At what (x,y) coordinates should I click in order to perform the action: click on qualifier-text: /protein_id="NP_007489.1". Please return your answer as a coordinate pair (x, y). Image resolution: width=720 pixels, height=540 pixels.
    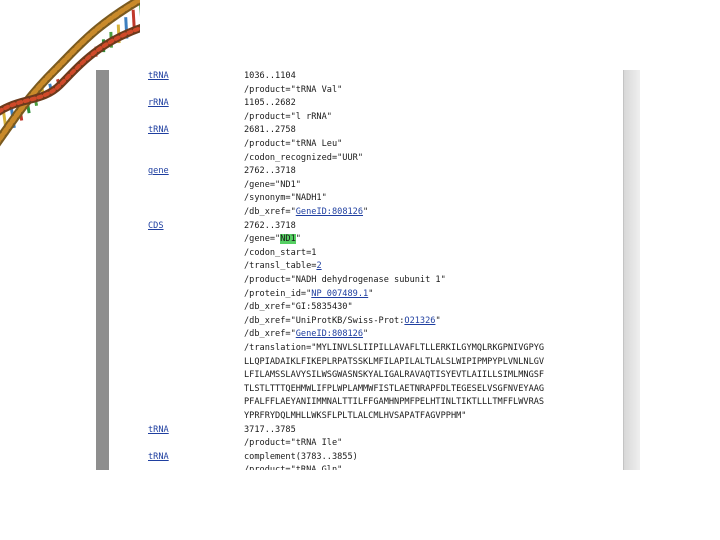
    Looking at the image, I should click on (308, 294).